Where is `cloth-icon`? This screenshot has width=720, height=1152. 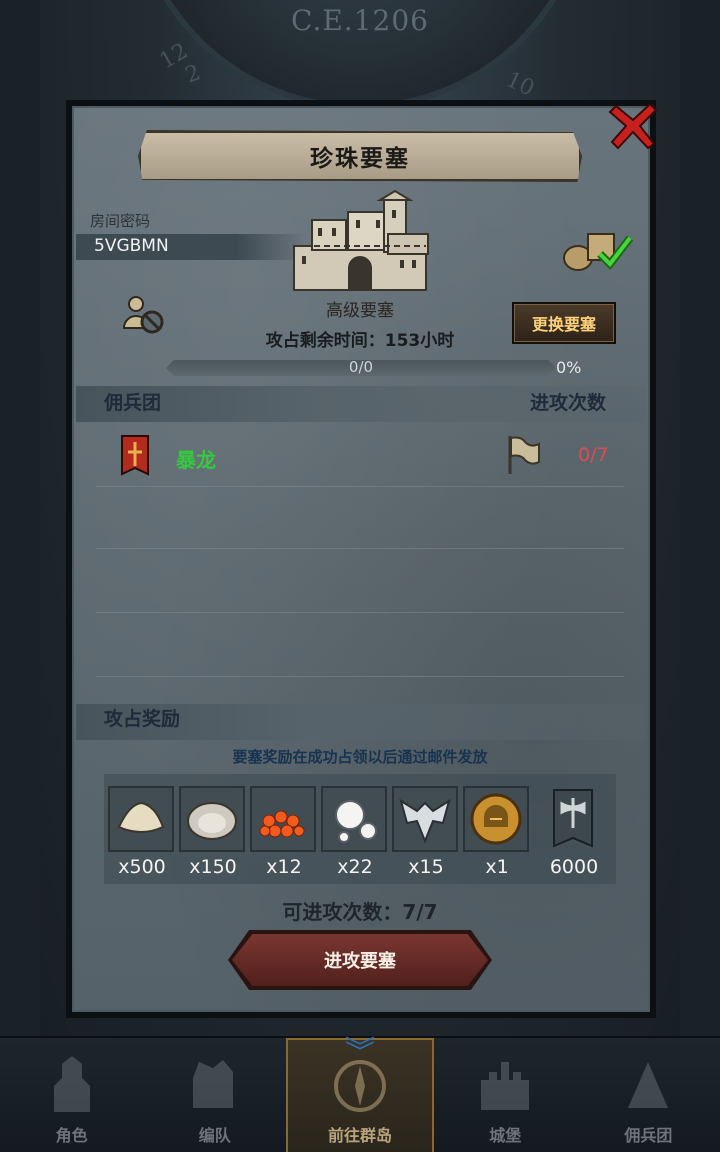 cloth-icon is located at coordinates (141, 817).